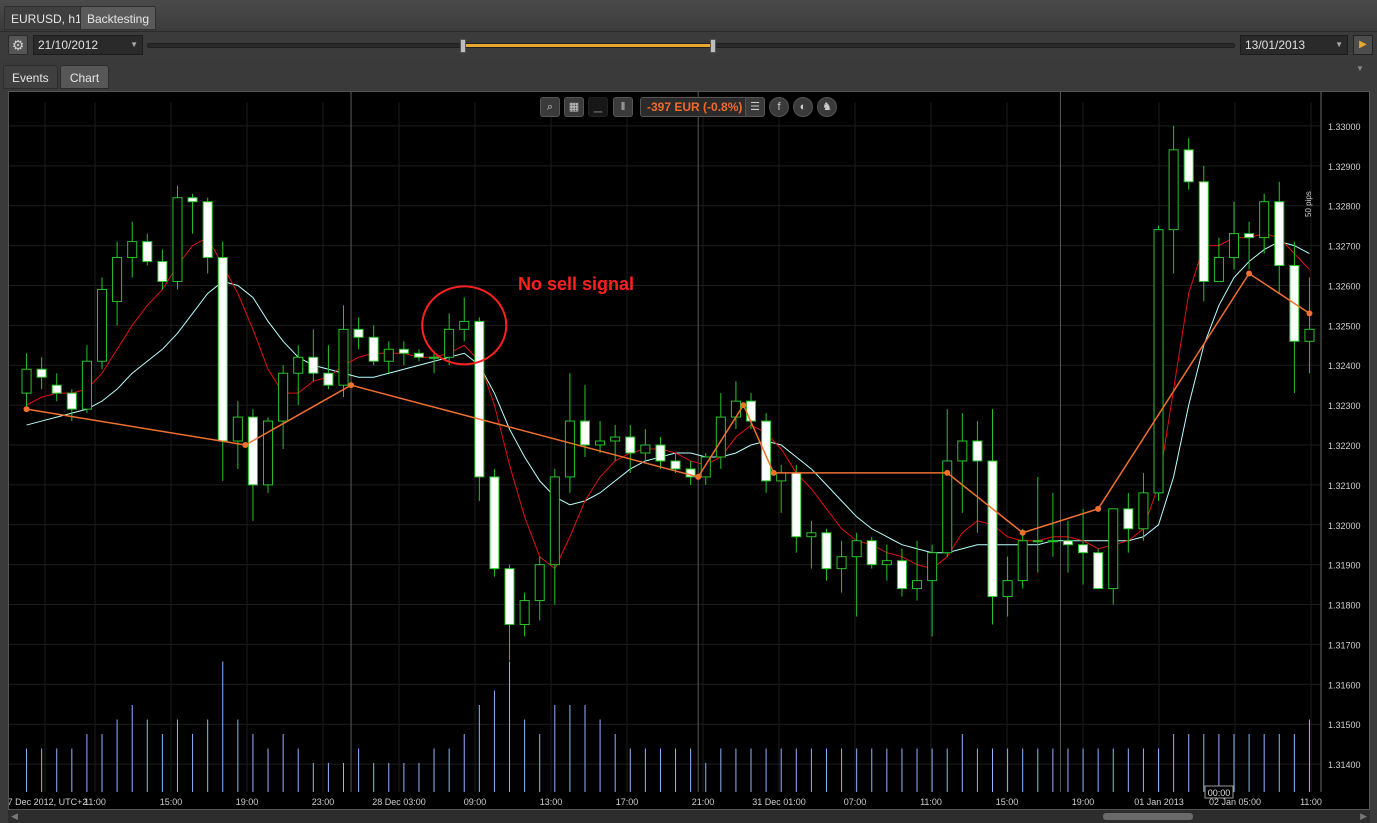 This screenshot has width=1377, height=823. I want to click on scroll-thumb, so click(1148, 816).